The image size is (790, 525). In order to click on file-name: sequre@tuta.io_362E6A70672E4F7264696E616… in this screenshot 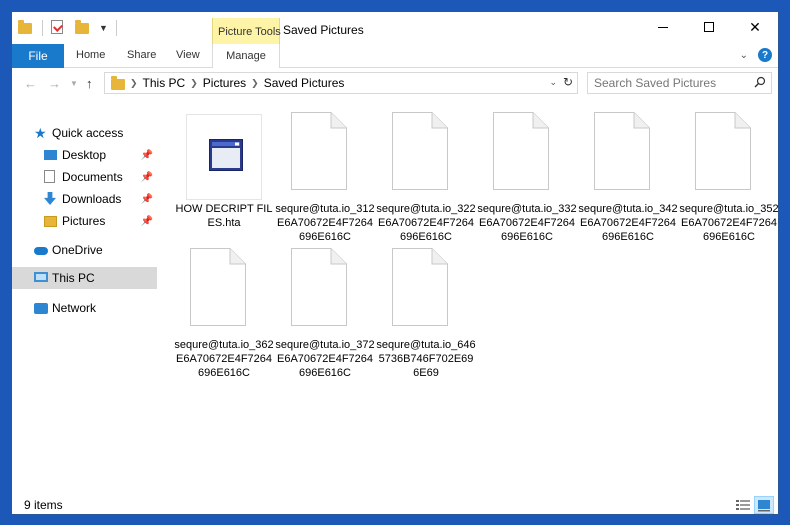, I will do `click(224, 359)`.